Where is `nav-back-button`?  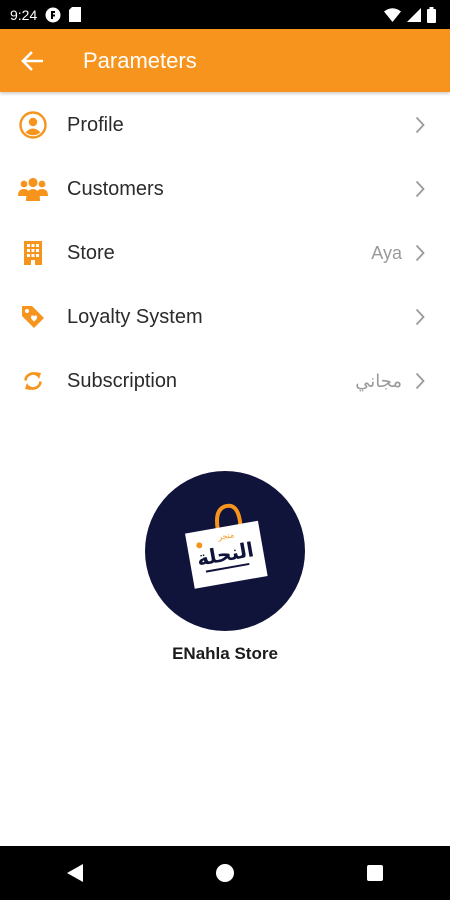
nav-back-button is located at coordinates (75, 873).